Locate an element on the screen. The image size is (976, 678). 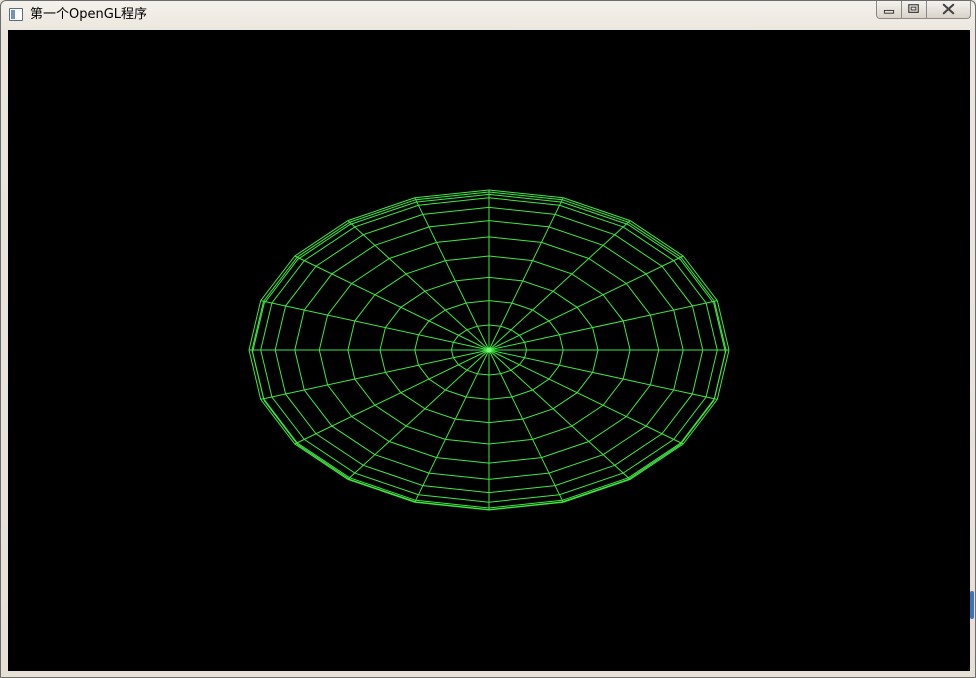
close-icon is located at coordinates (948, 9).